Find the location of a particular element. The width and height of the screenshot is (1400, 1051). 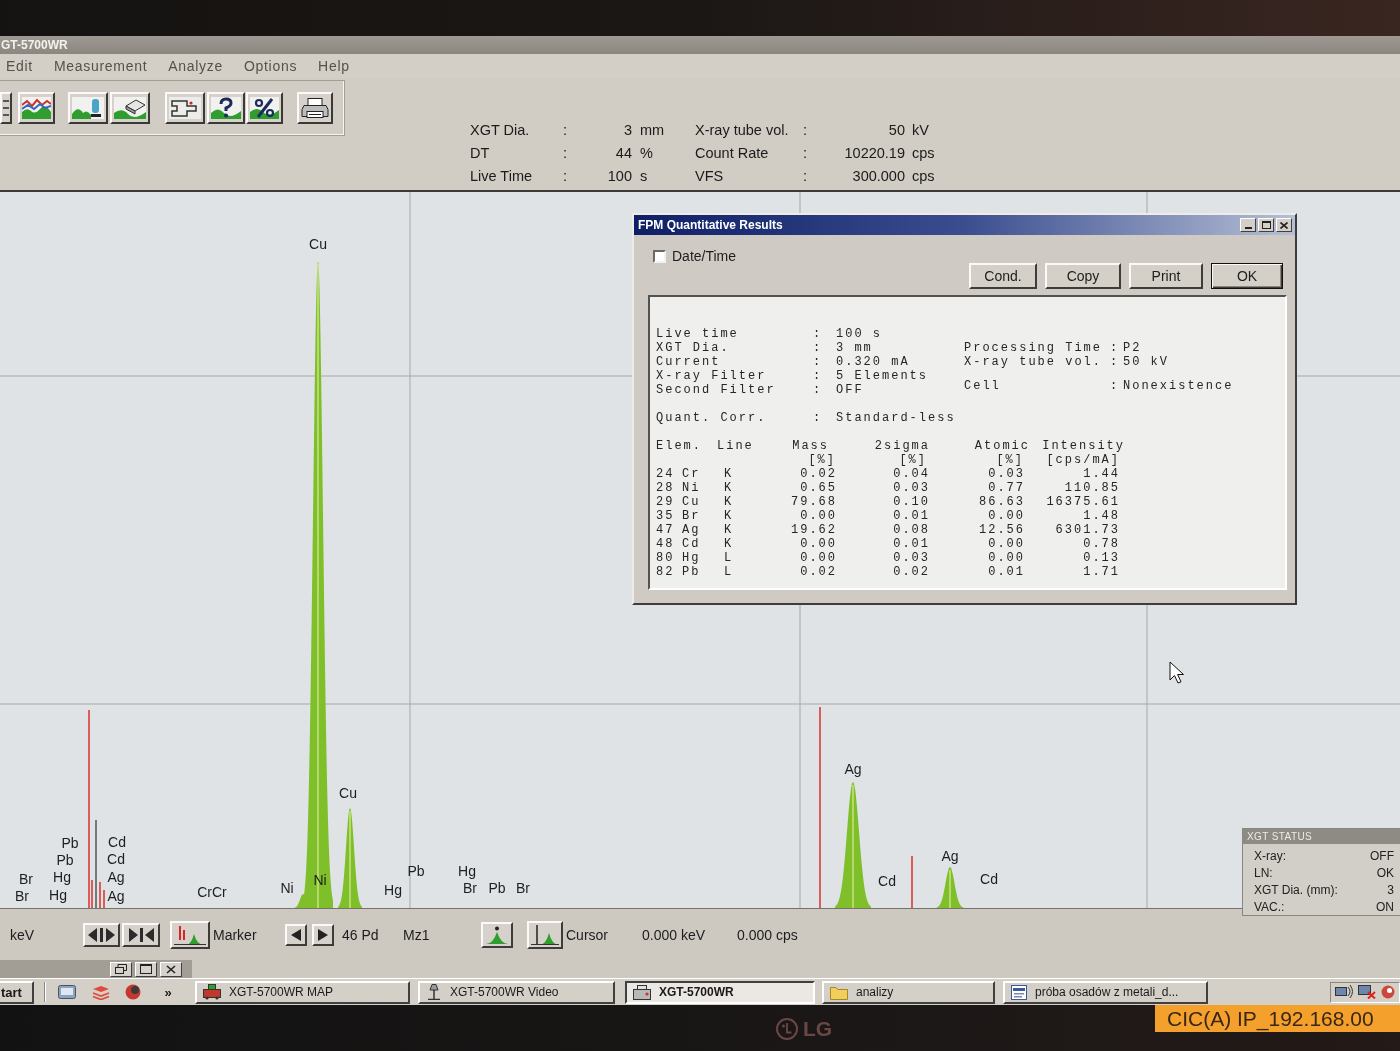

minimize-button is located at coordinates (1248, 225).